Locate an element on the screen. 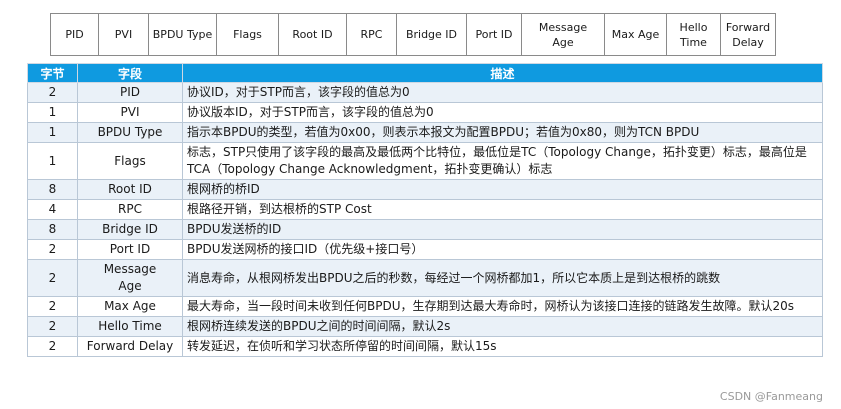  cell-field: Port ID is located at coordinates (130, 249).